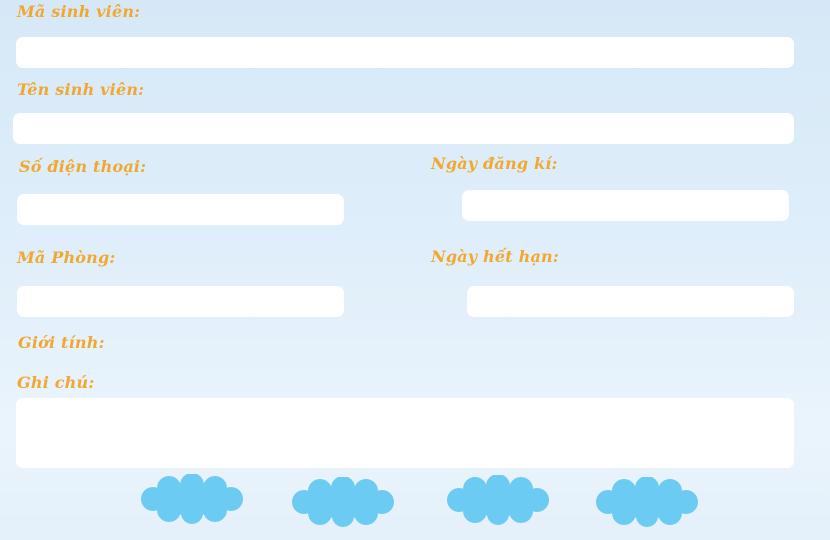 Image resolution: width=830 pixels, height=540 pixels. I want to click on student-id-input, so click(405, 52).